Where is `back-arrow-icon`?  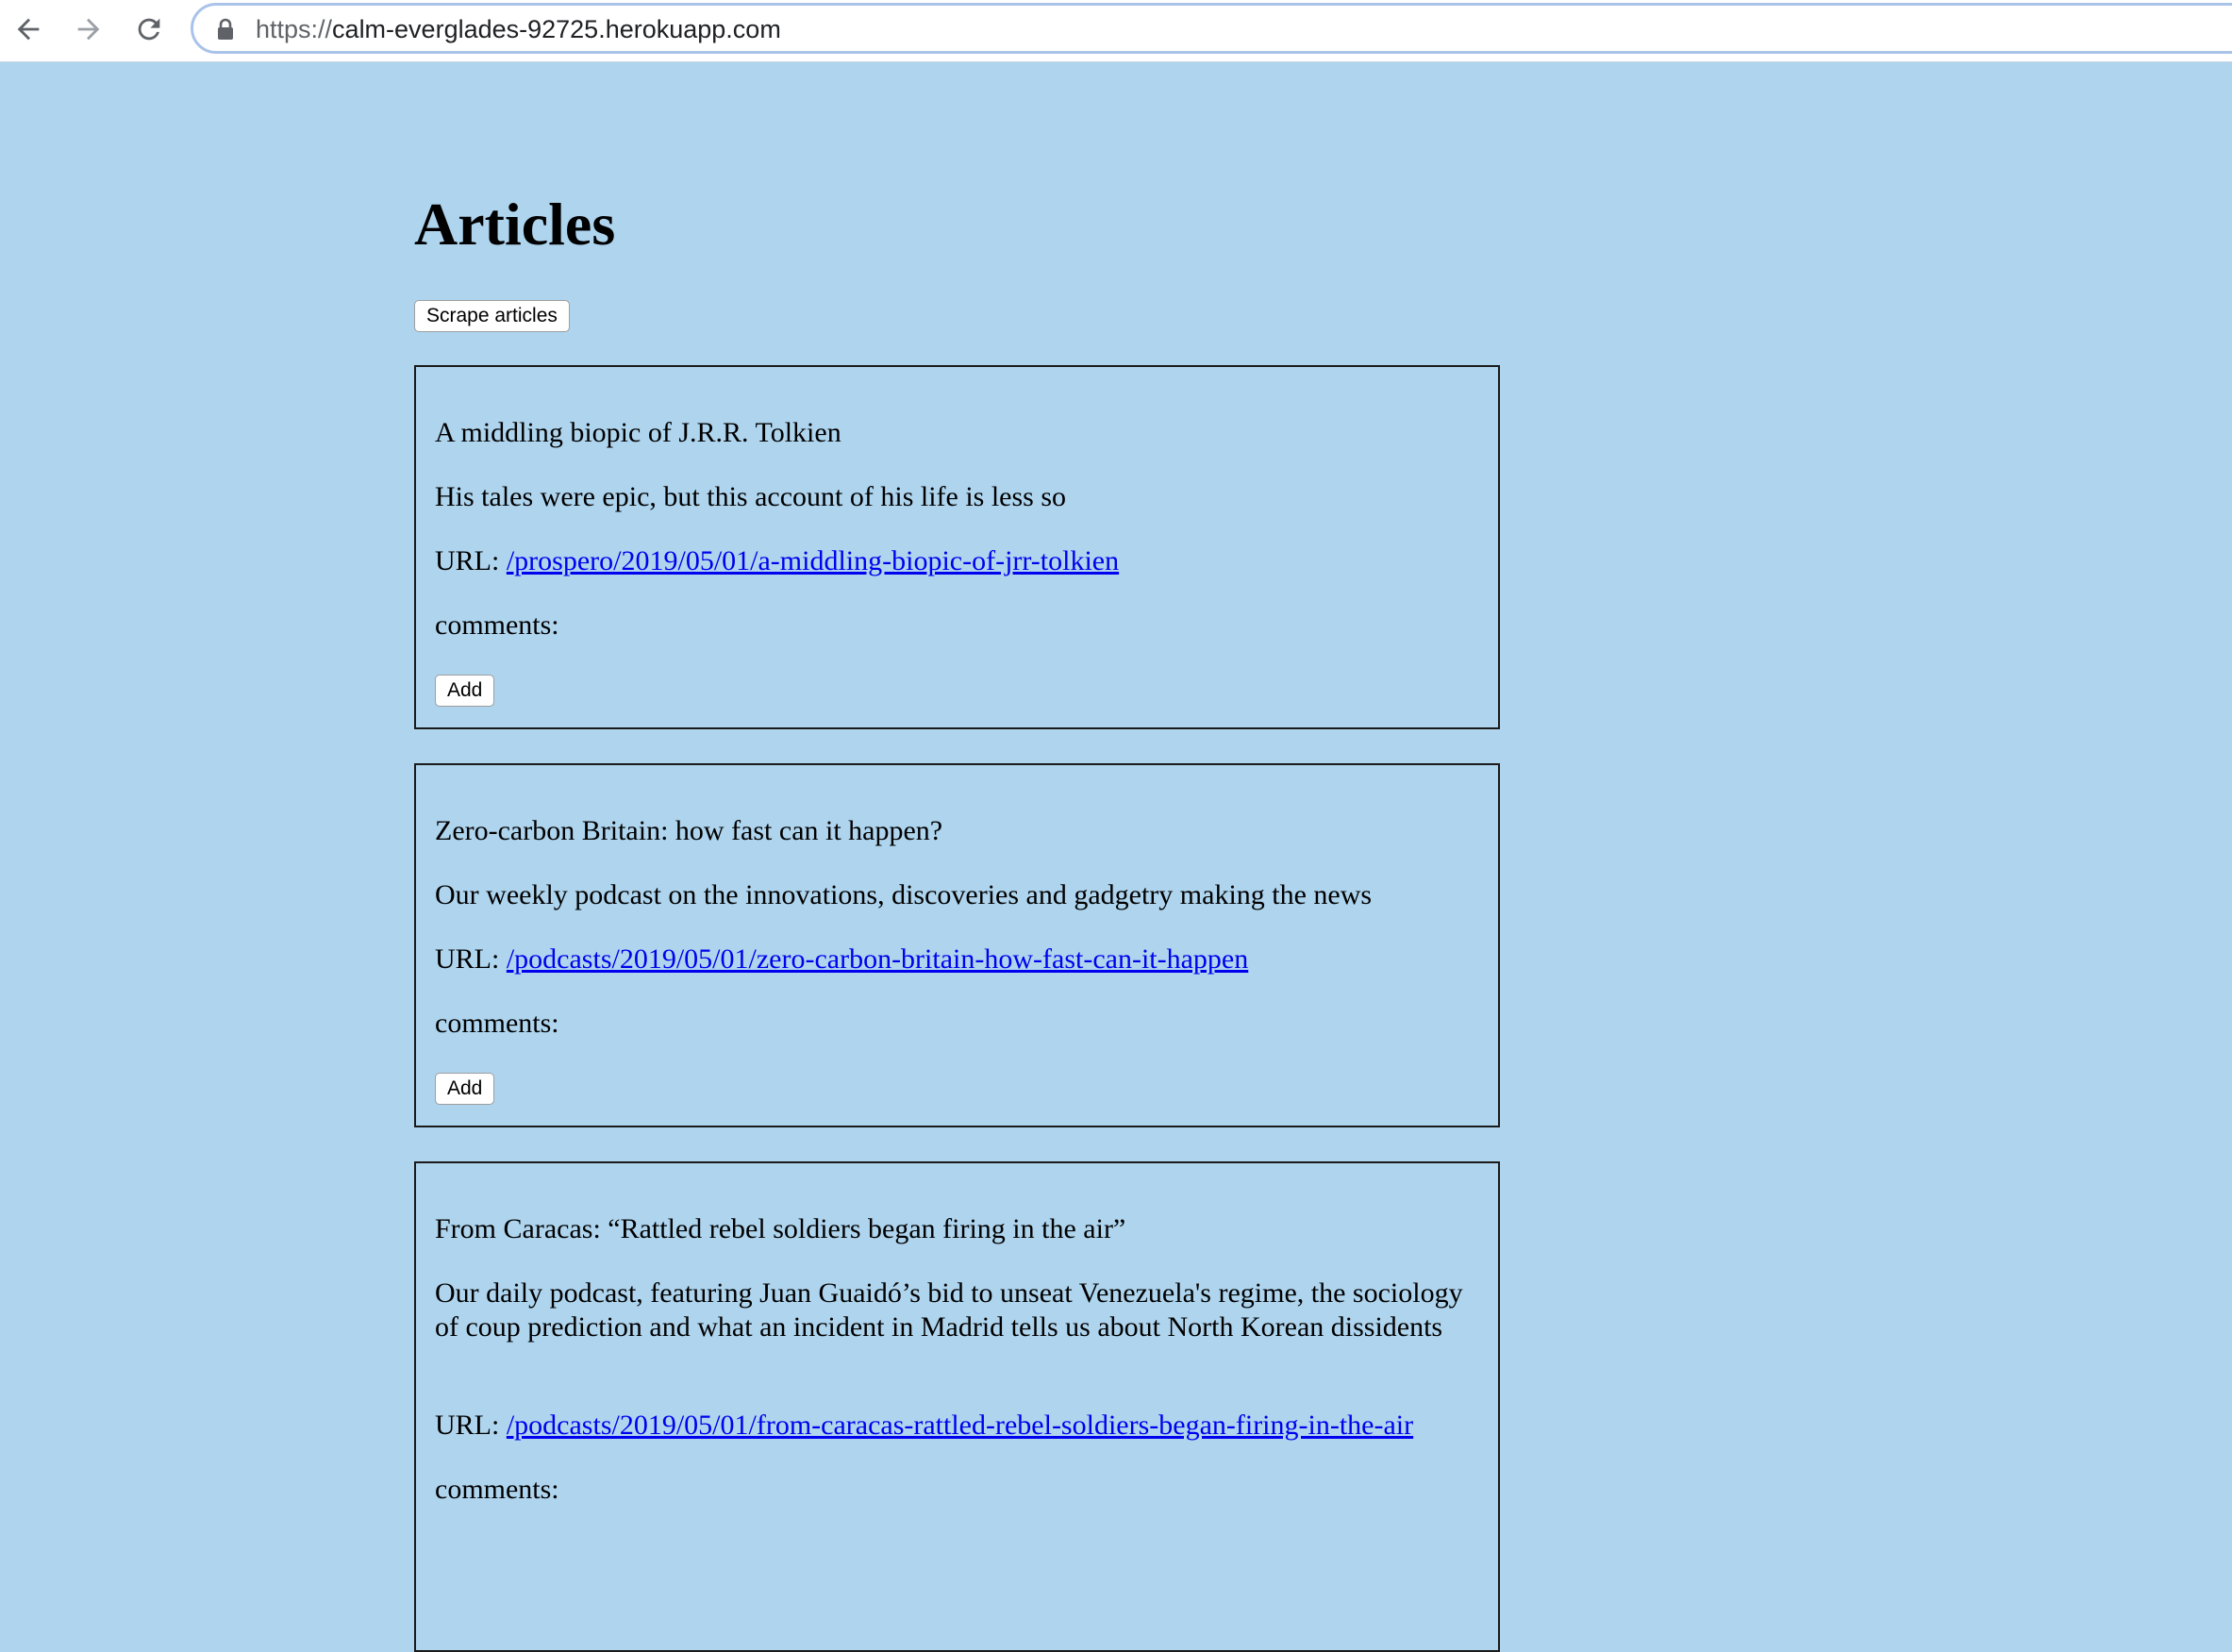 back-arrow-icon is located at coordinates (28, 29).